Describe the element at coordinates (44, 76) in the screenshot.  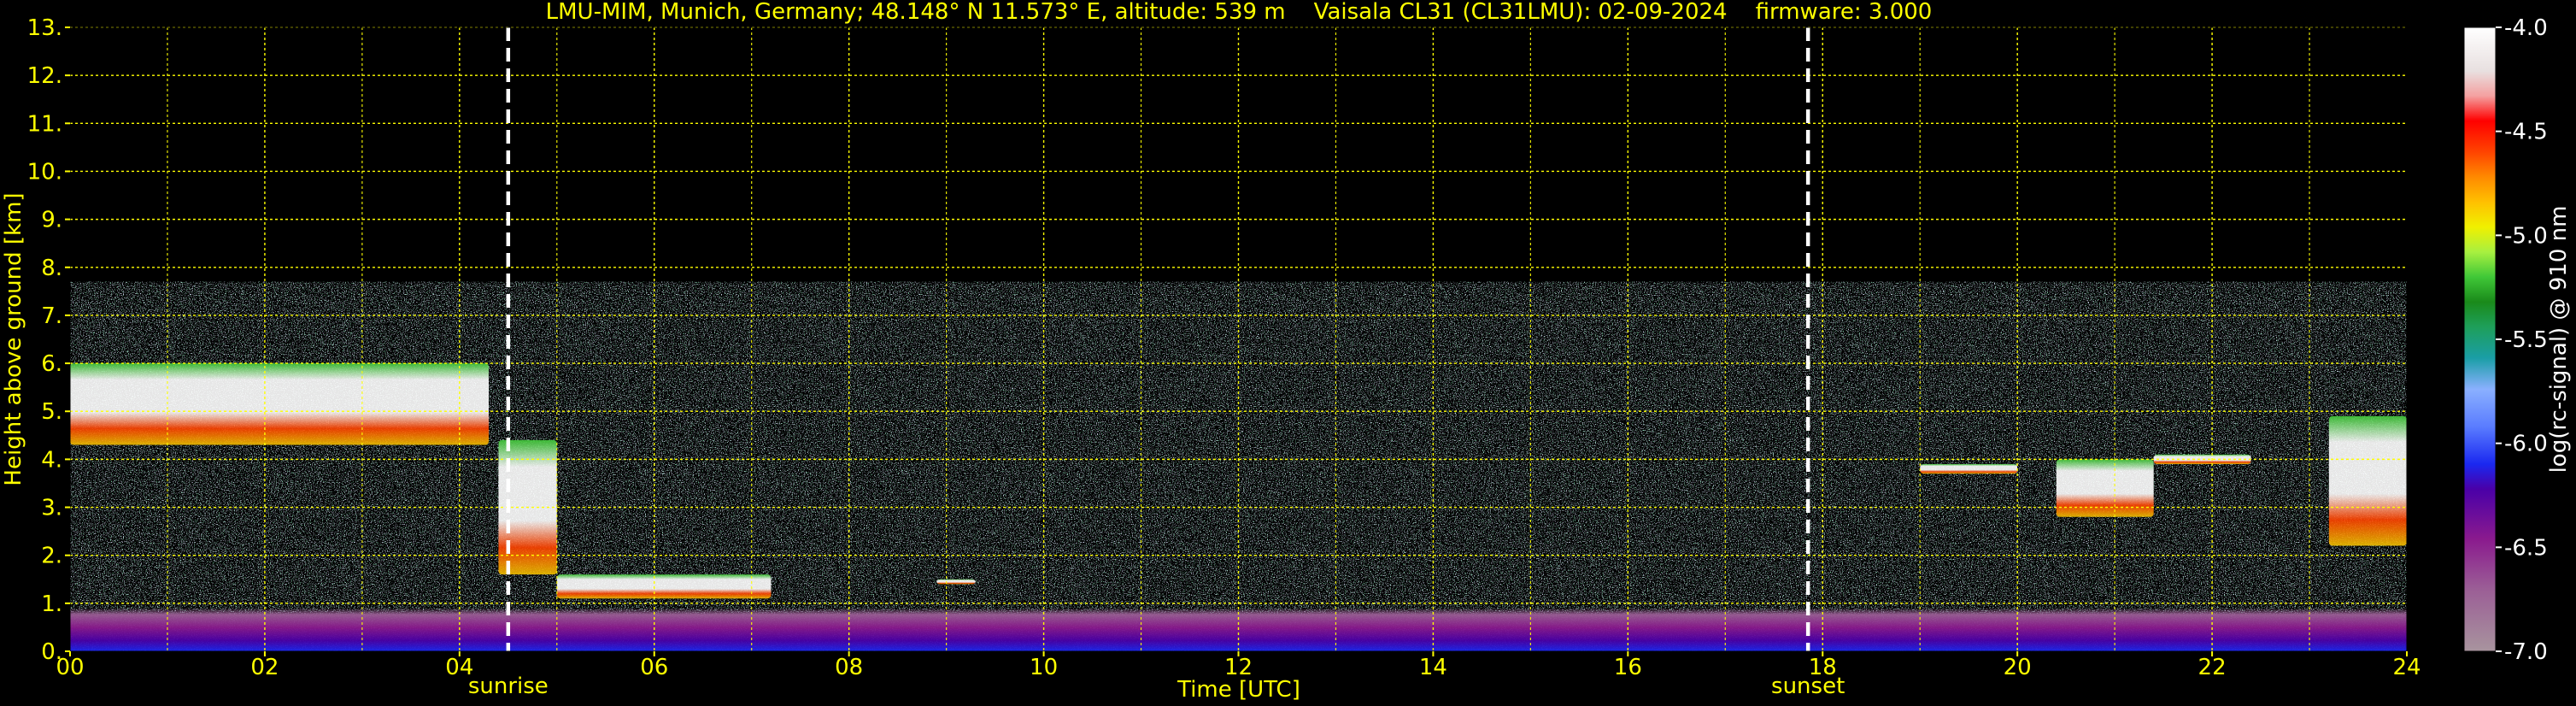
I see `y-tick-label: 12.` at that location.